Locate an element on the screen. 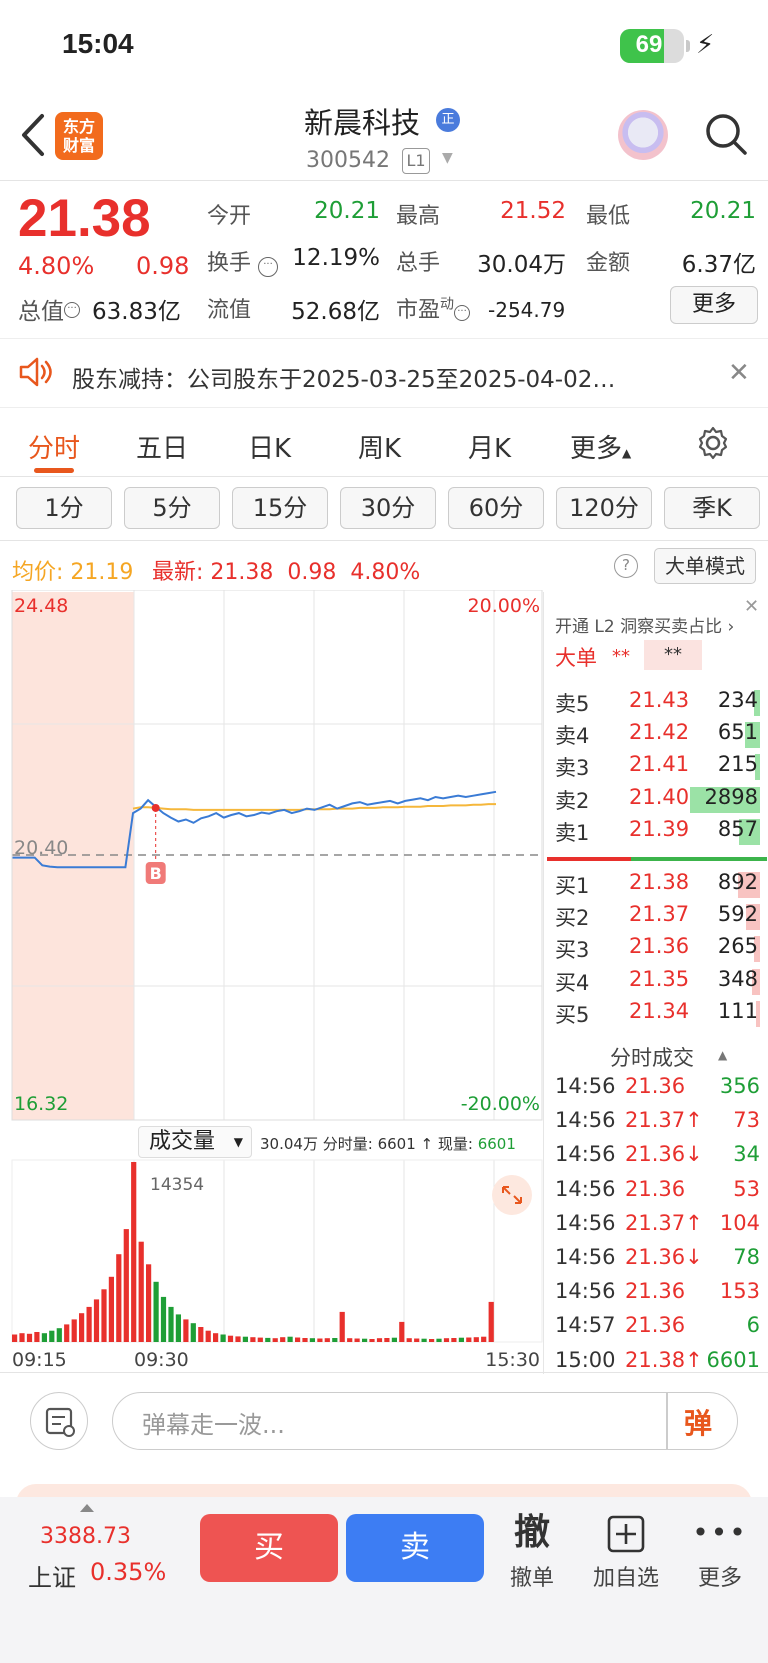 This screenshot has height=1663, width=768. latest-price: 最新: 21.38 0.98 4.80% is located at coordinates (286, 570).